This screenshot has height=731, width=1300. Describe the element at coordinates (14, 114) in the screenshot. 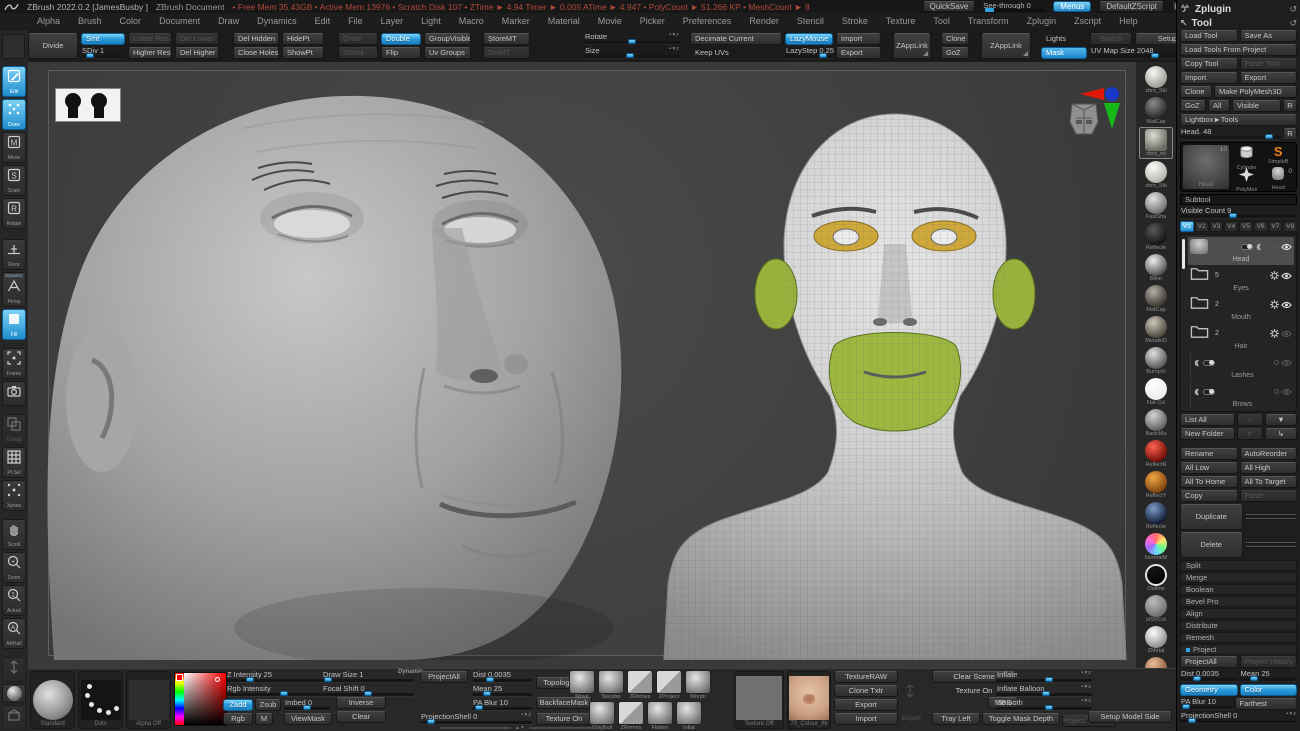

I see `tool-draw: Draw` at that location.